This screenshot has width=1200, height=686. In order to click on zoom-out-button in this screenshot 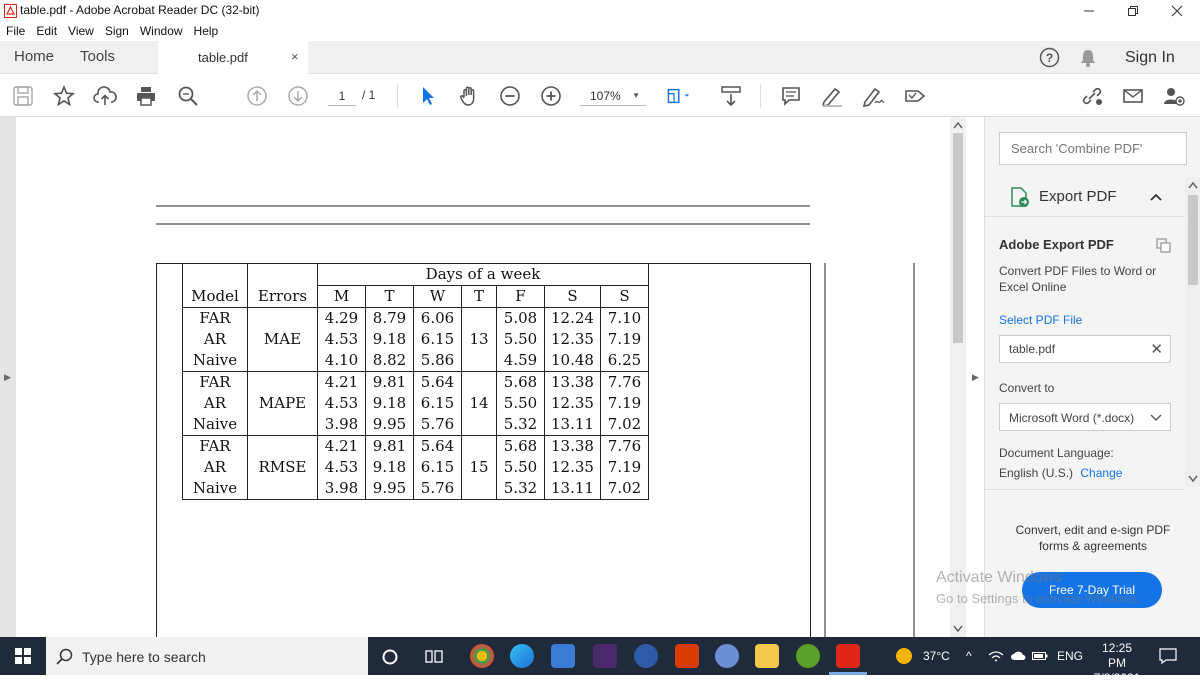, I will do `click(510, 96)`.